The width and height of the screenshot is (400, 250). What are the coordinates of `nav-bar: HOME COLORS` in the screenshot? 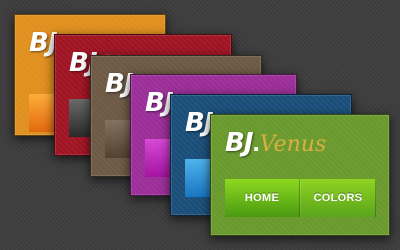 It's located at (307, 198).